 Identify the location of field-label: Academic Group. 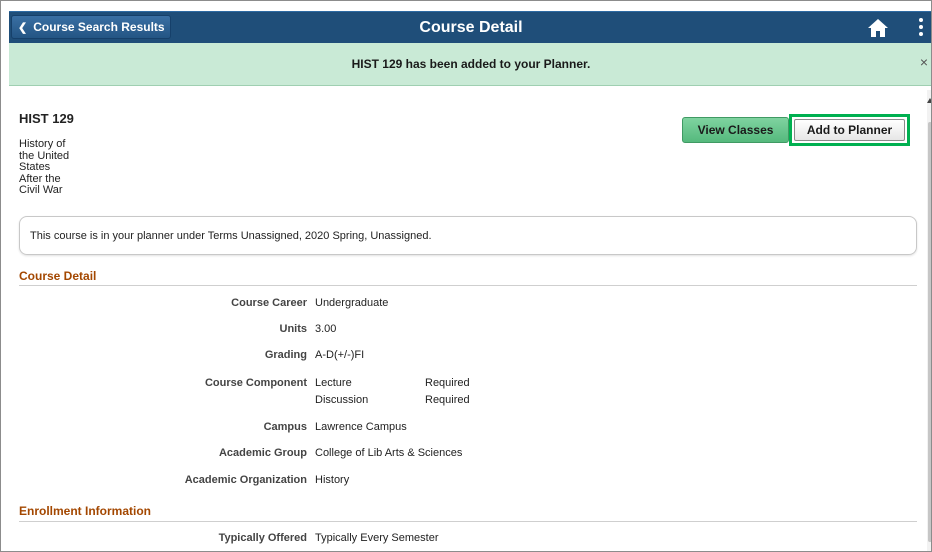
(262, 453).